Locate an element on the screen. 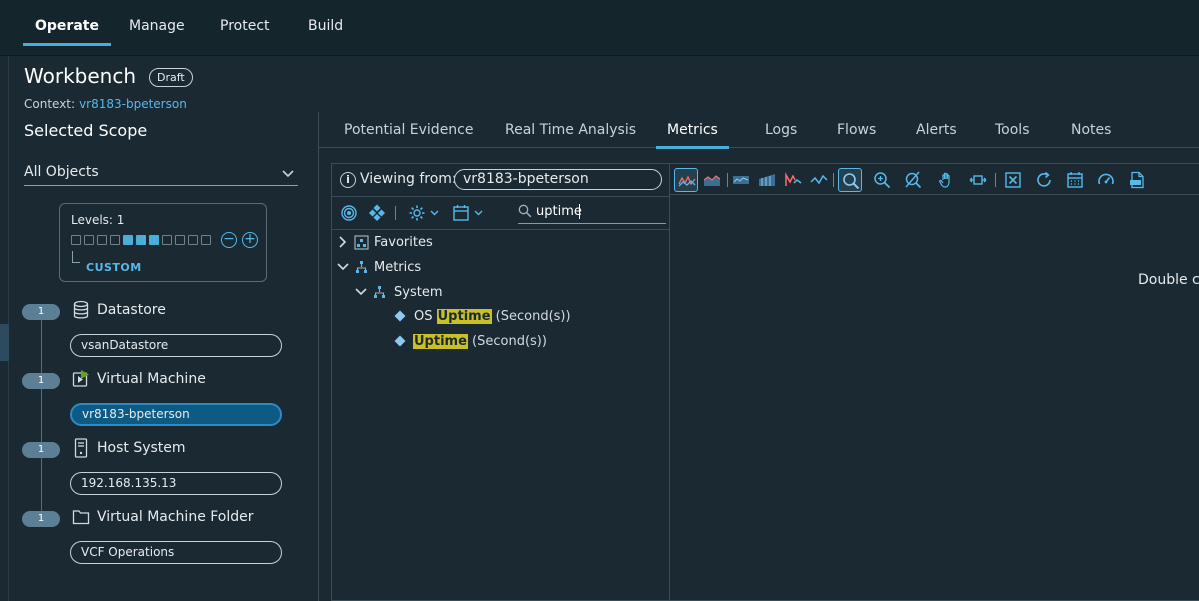 Image resolution: width=1199 pixels, height=601 pixels. tab-flows: Flows is located at coordinates (856, 130).